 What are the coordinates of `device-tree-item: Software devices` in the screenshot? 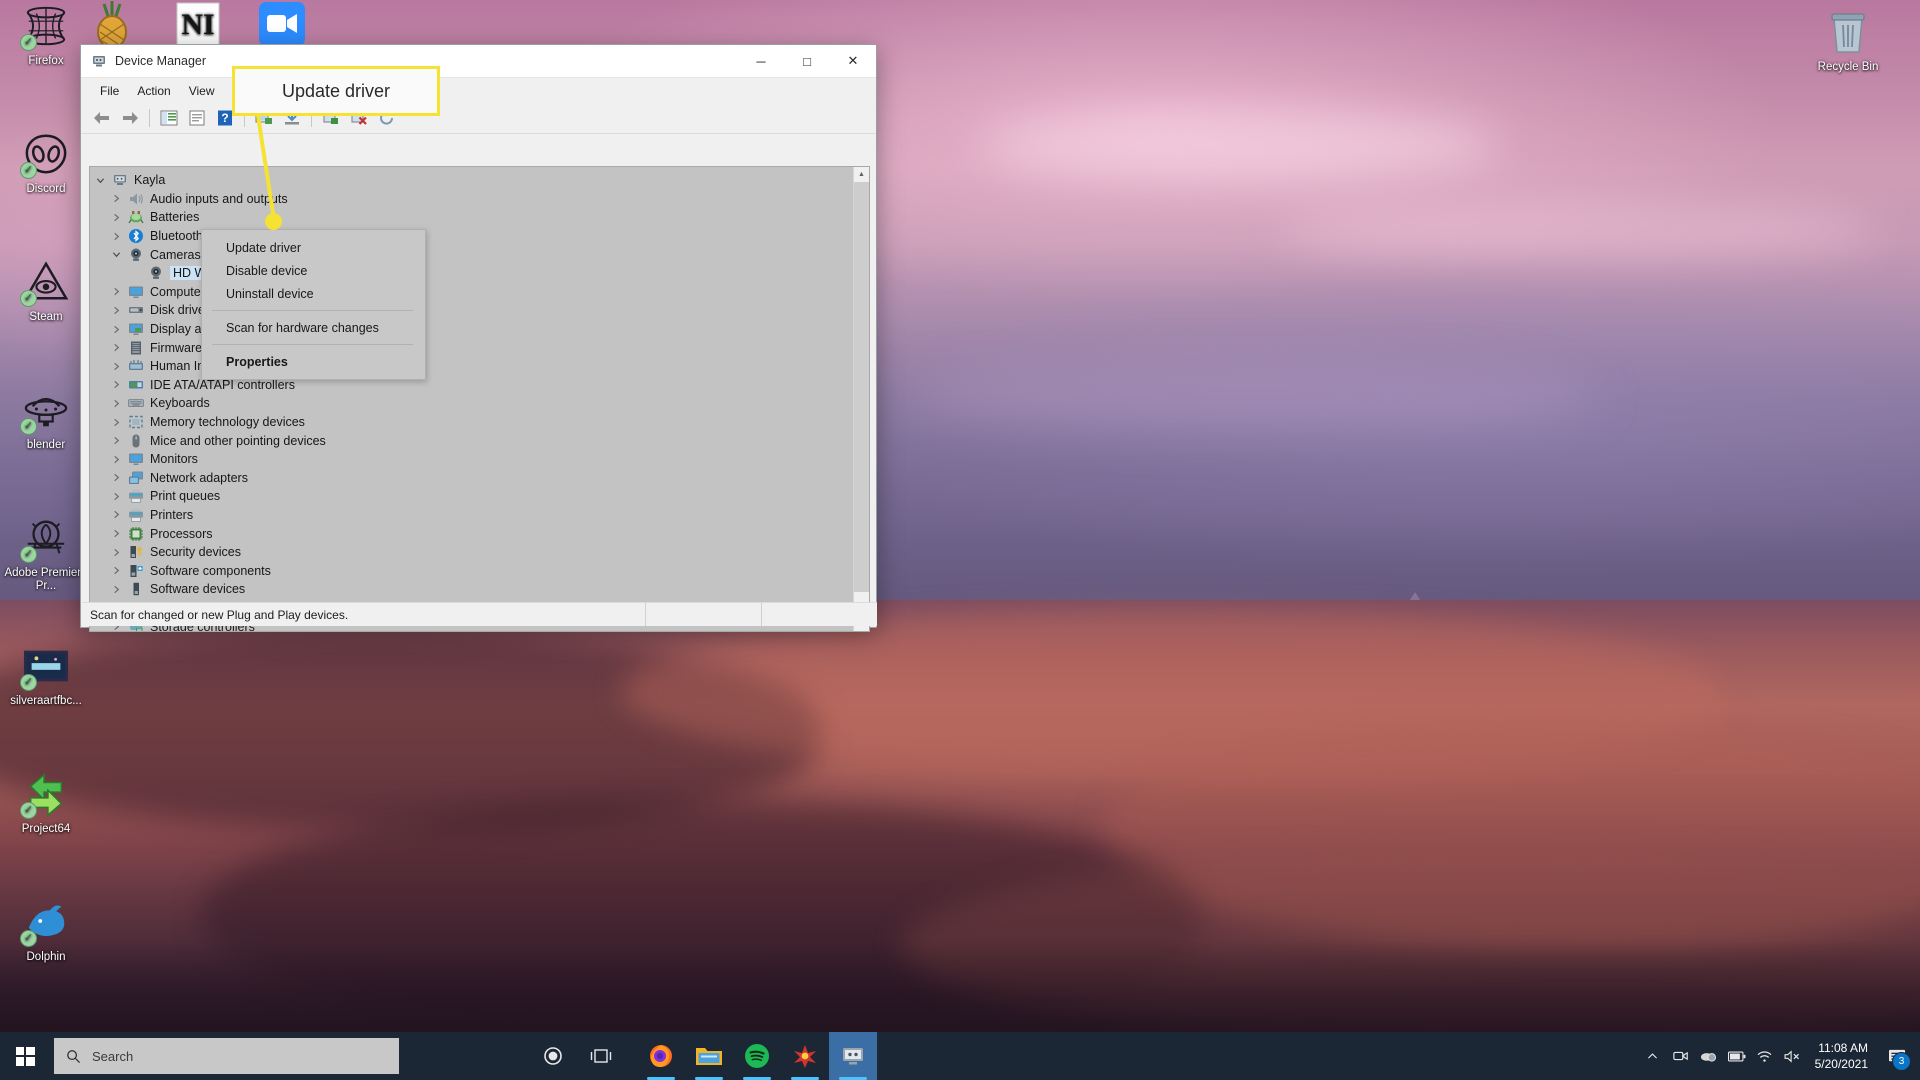 It's located at (472, 589).